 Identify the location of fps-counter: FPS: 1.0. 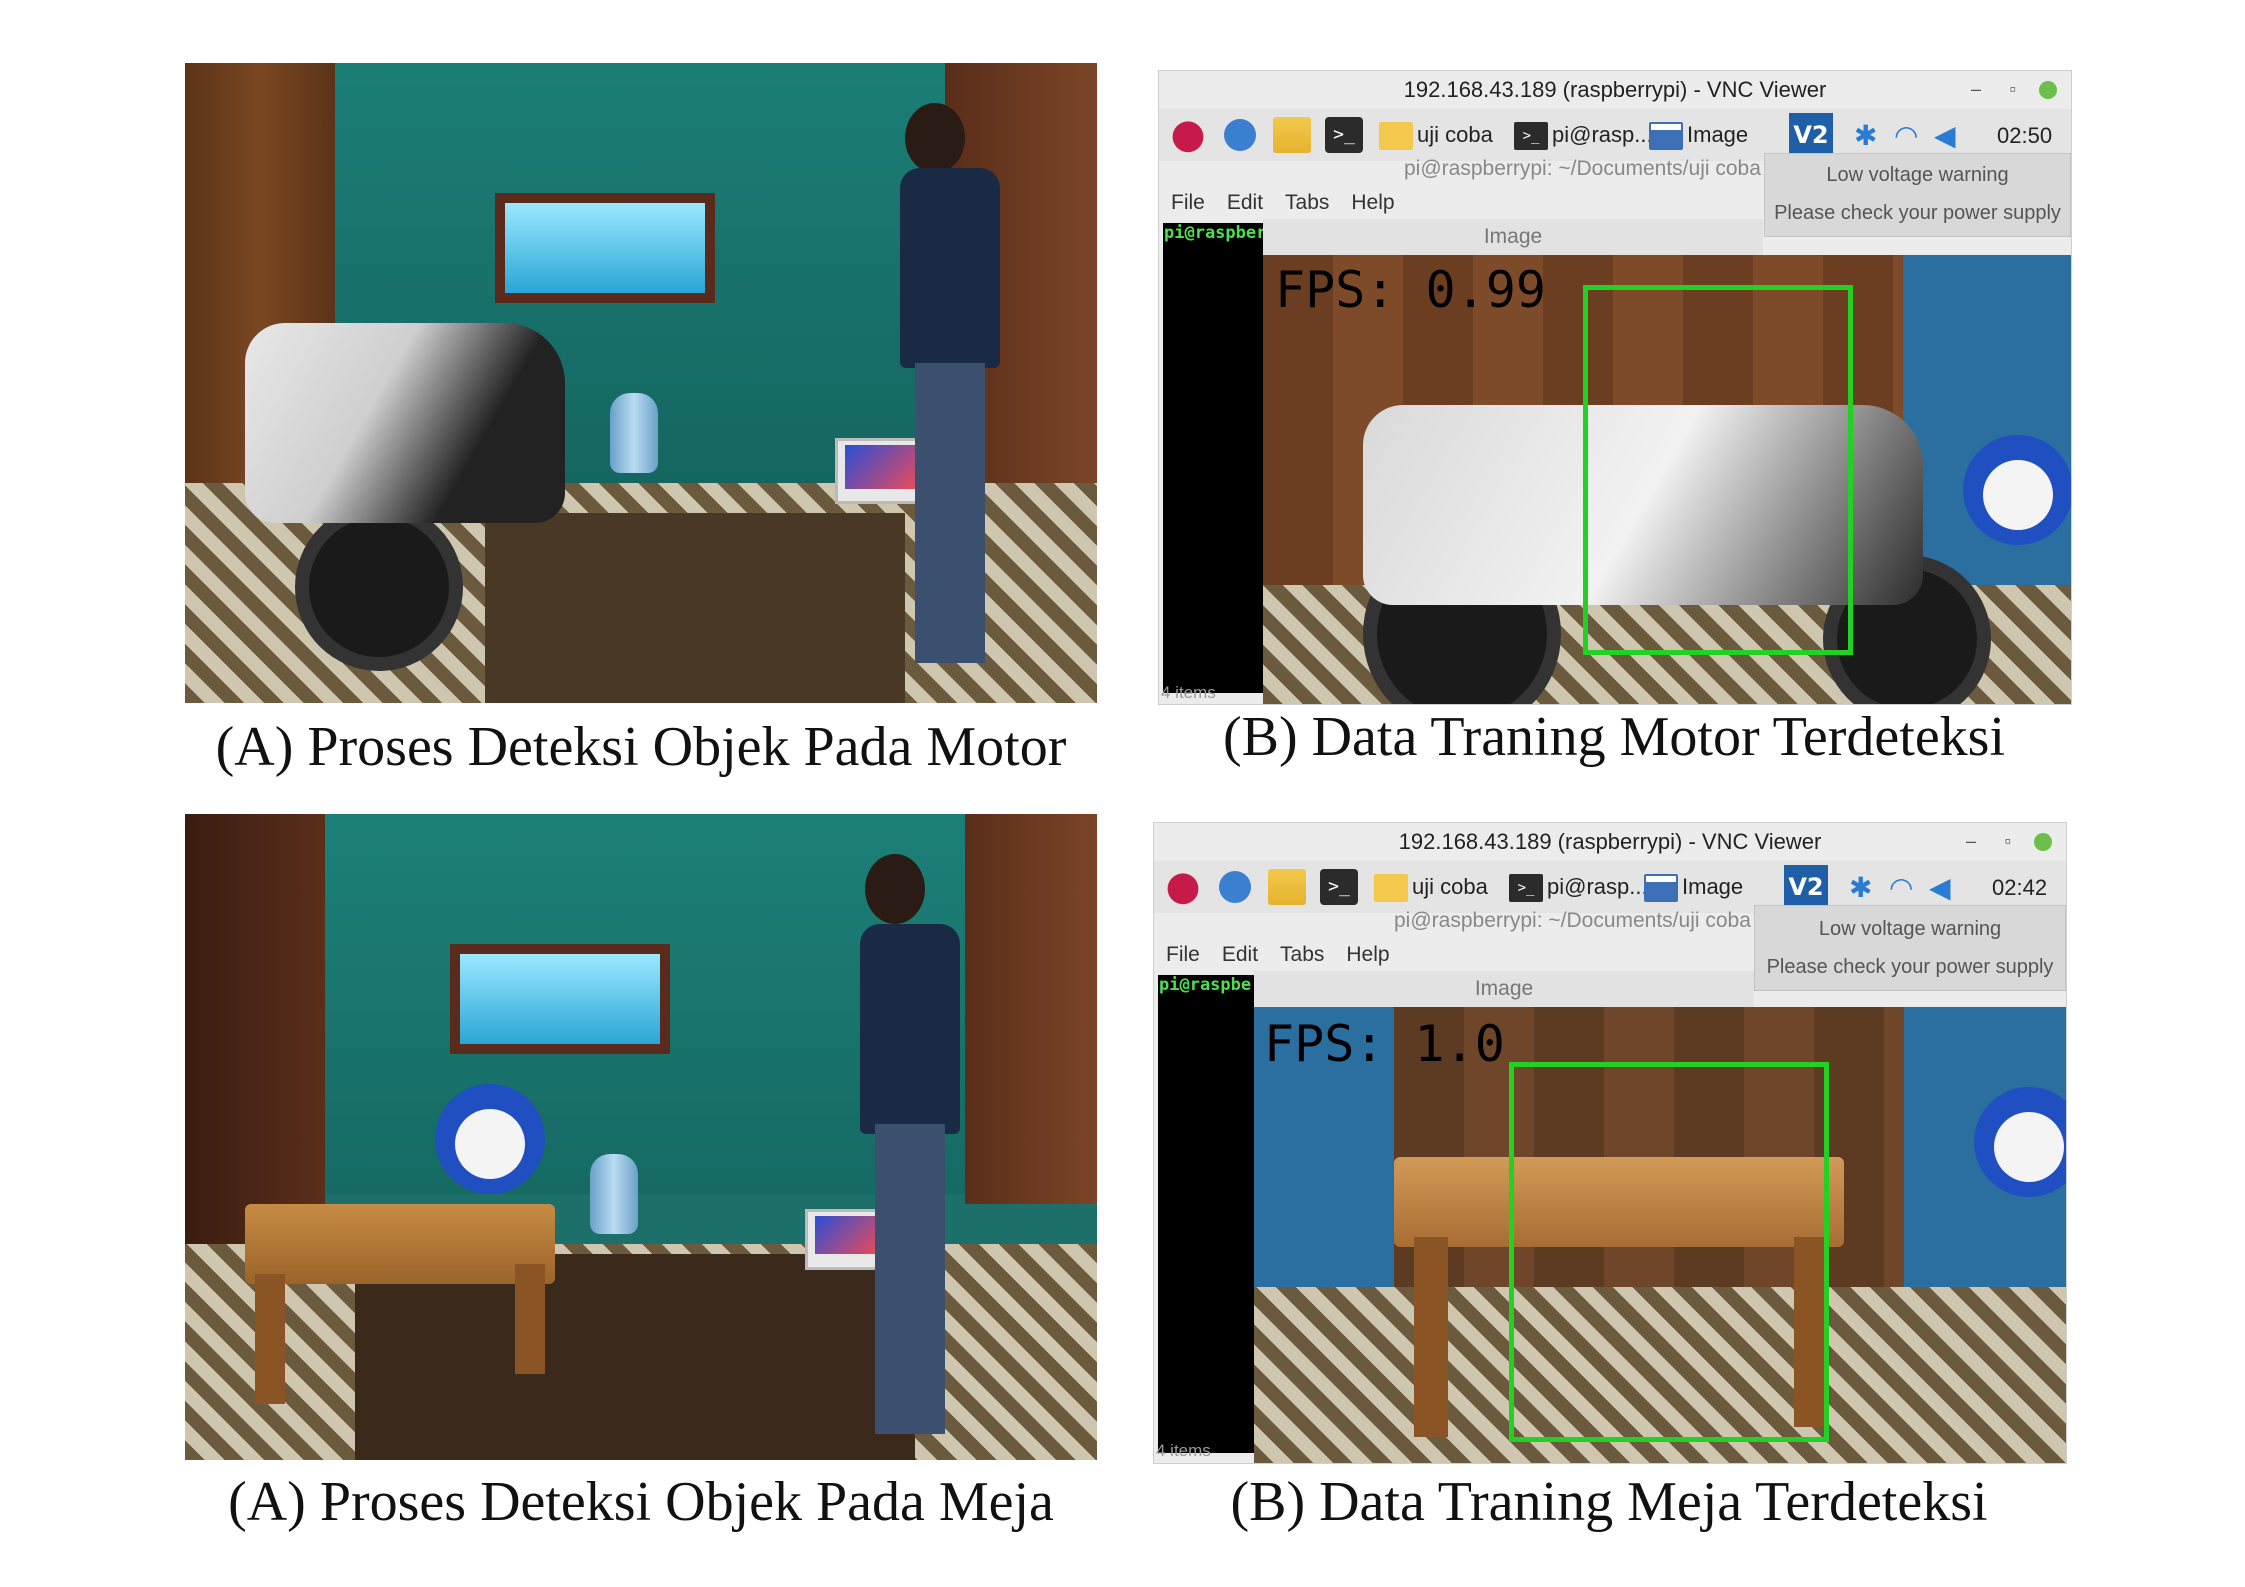
(1384, 1044).